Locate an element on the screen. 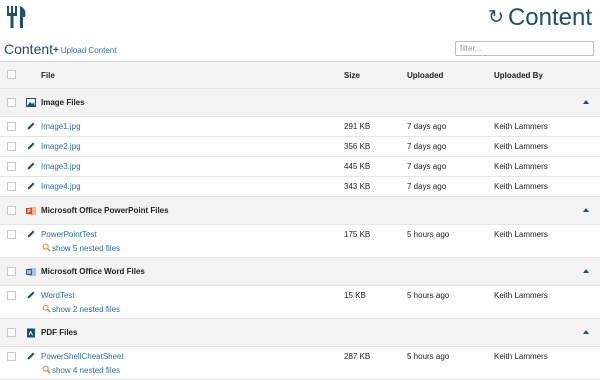 The height and width of the screenshot is (380, 600). group-name: PDF Files is located at coordinates (59, 332).